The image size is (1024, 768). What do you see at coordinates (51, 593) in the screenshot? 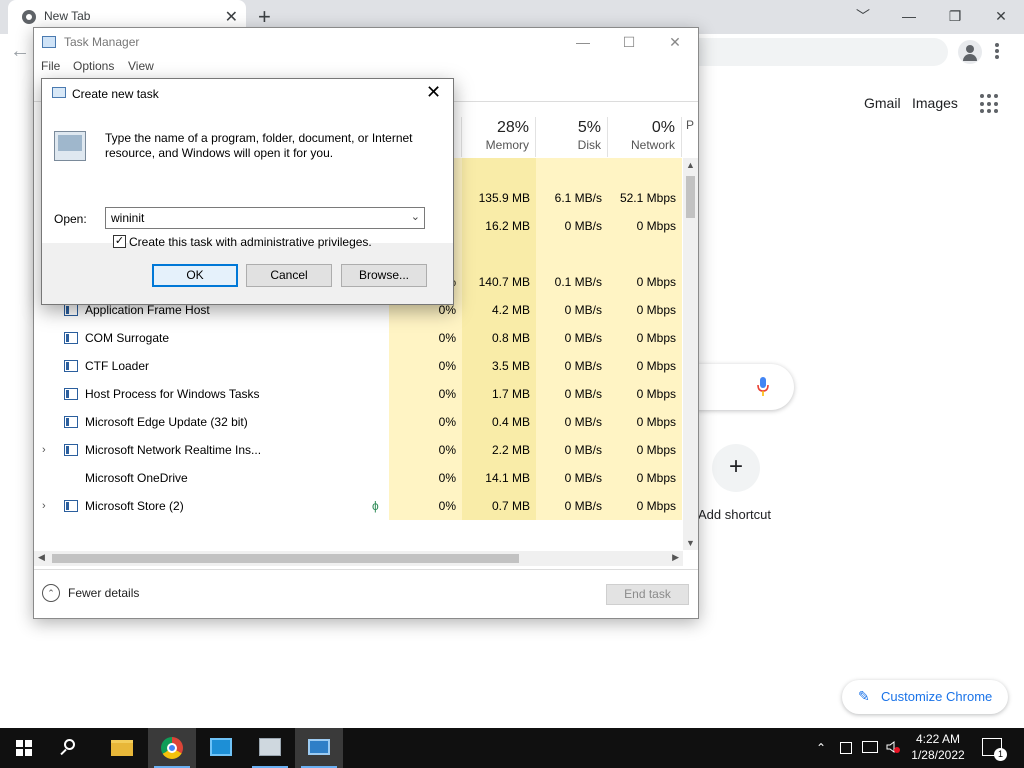
I see `collapse-chevron-icon: ⌃` at bounding box center [51, 593].